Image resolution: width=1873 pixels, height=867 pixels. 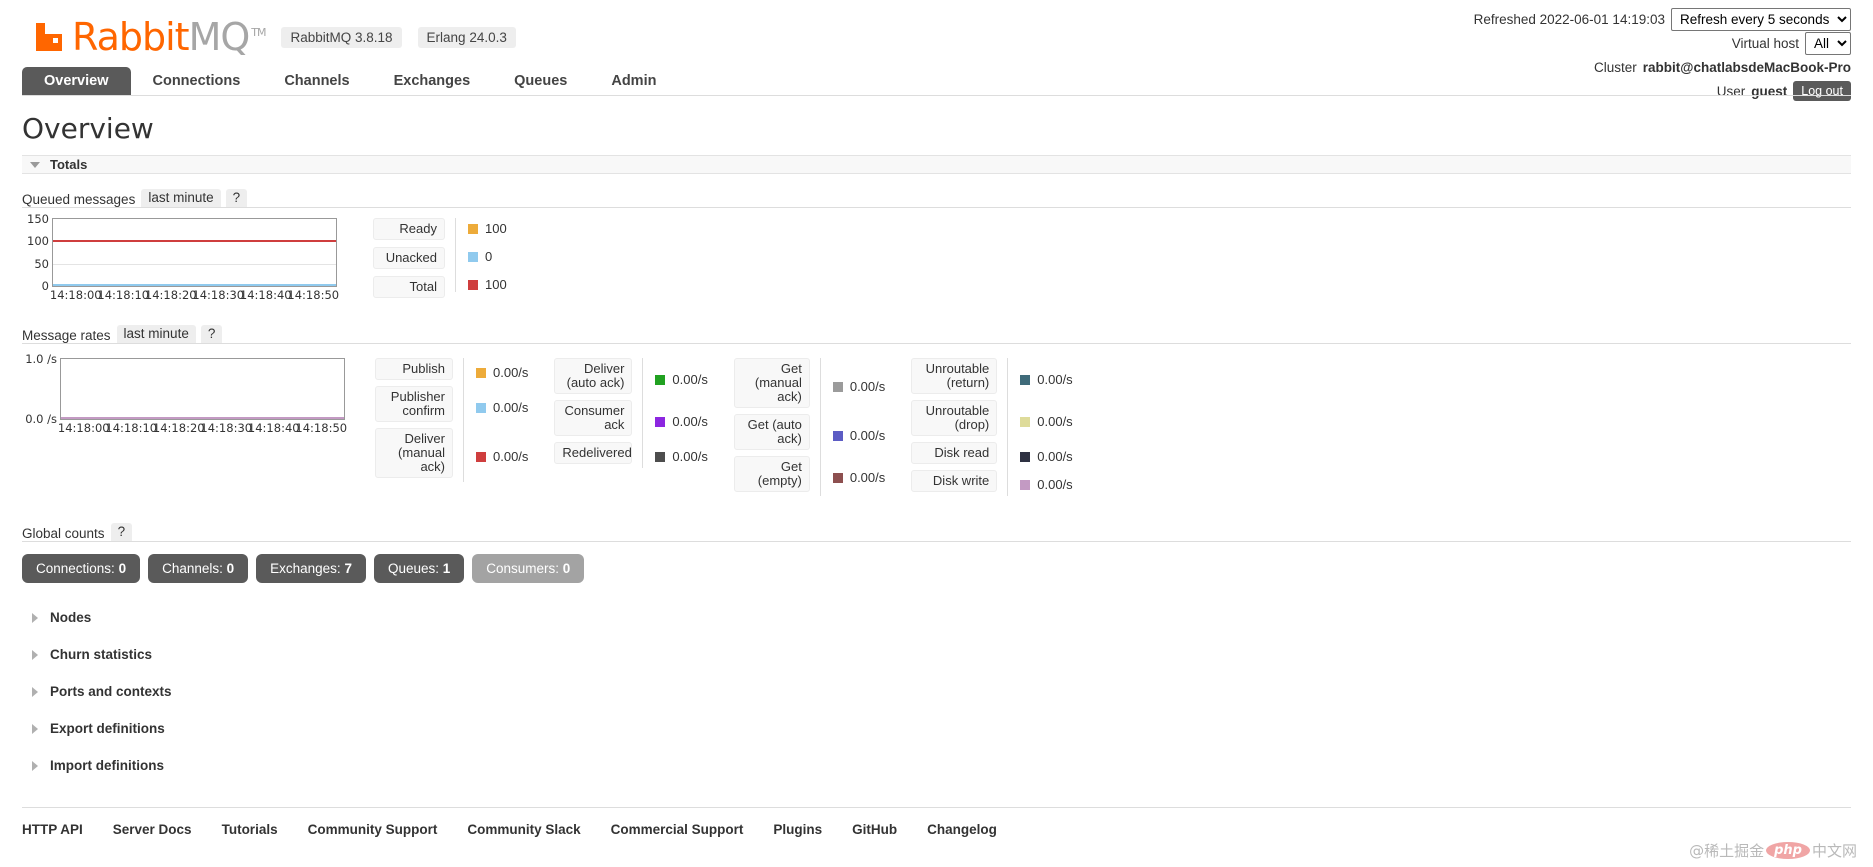 I want to click on vhost-select: All, so click(x=1828, y=43).